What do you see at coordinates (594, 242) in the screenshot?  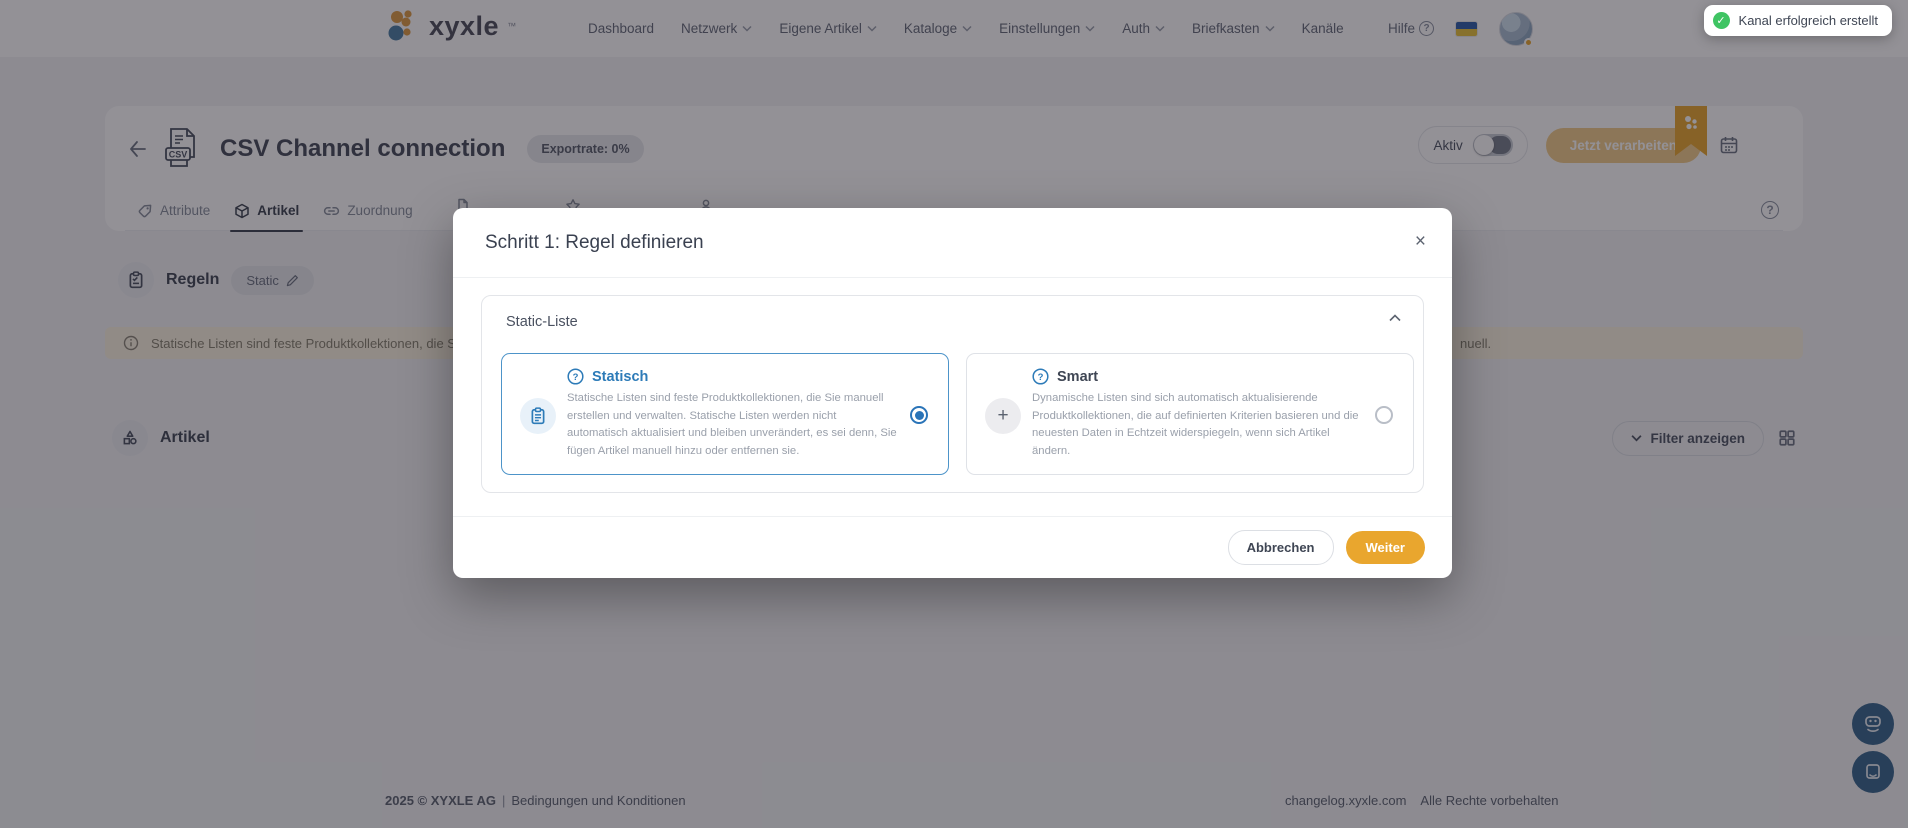 I see `modal-title: Schritt 1: Regel definieren` at bounding box center [594, 242].